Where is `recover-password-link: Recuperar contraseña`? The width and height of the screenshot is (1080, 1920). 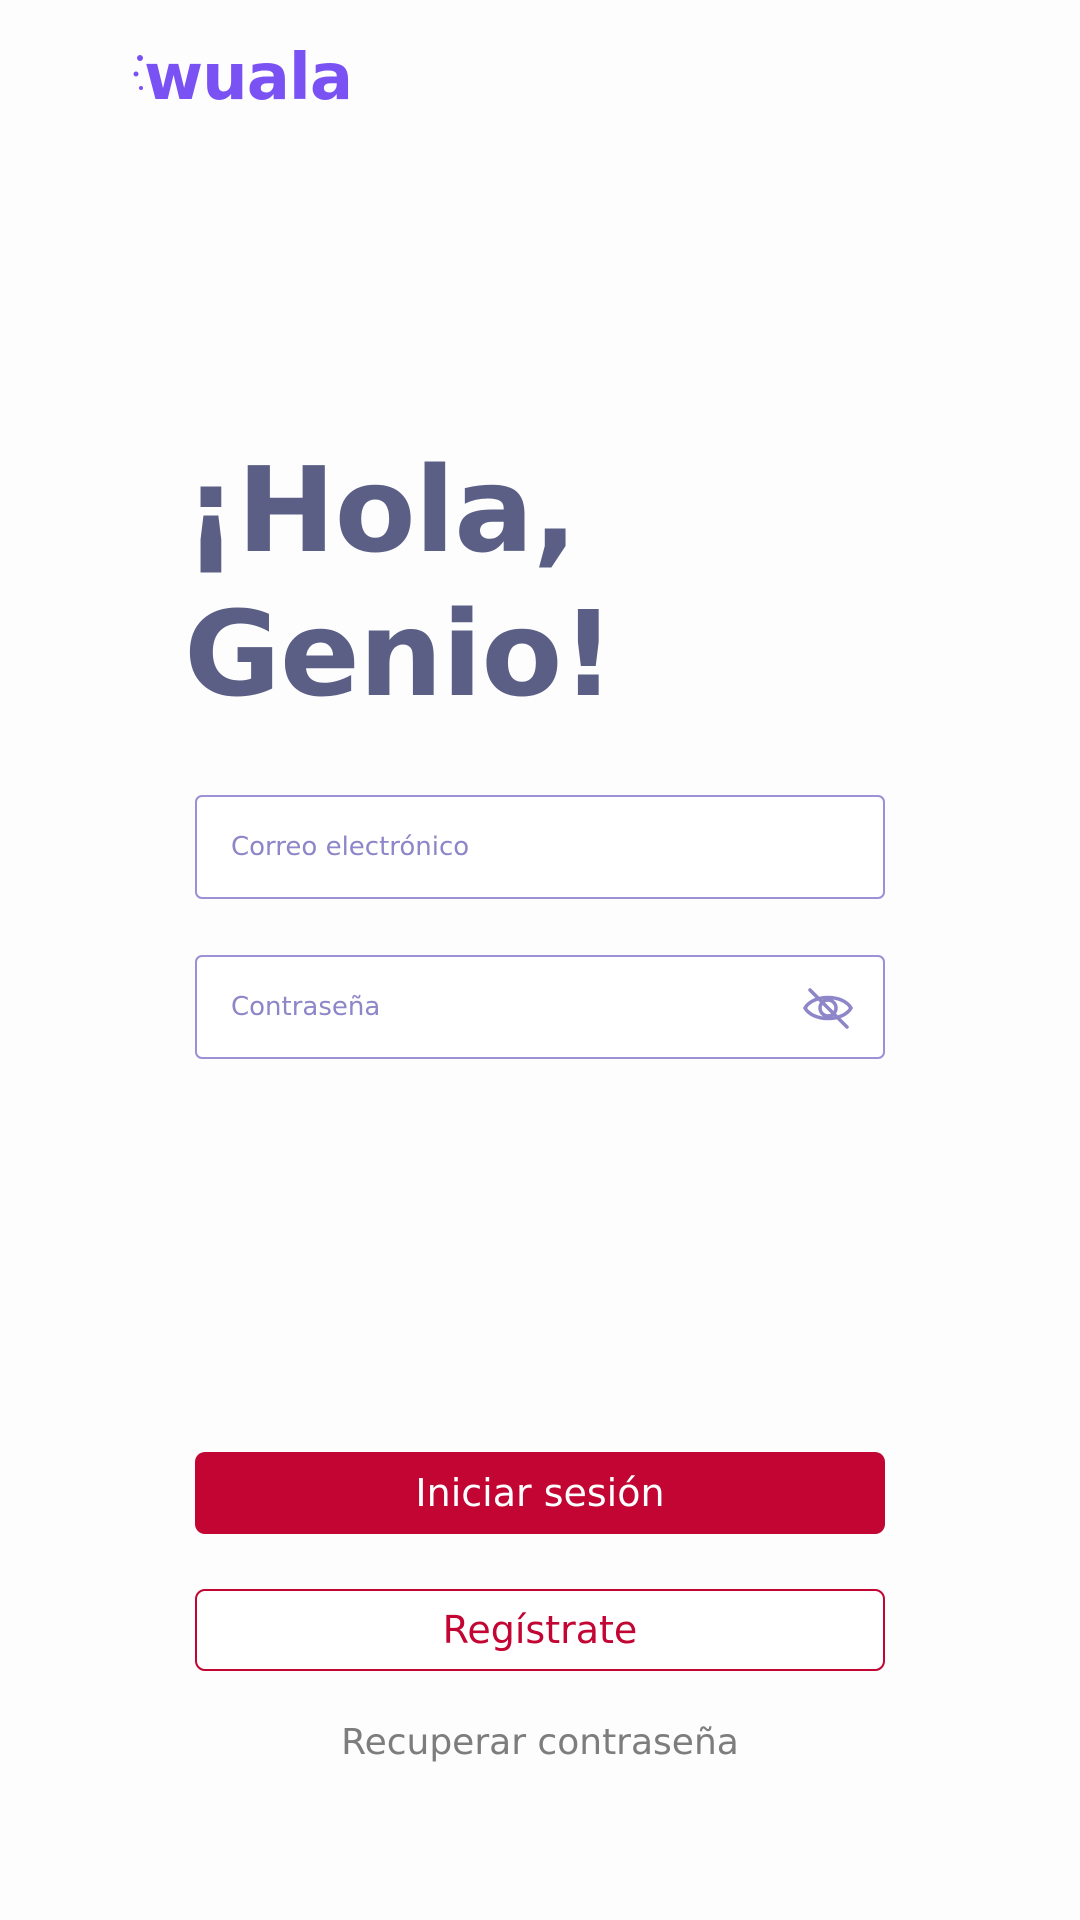
recover-password-link: Recuperar contraseña is located at coordinates (540, 1742).